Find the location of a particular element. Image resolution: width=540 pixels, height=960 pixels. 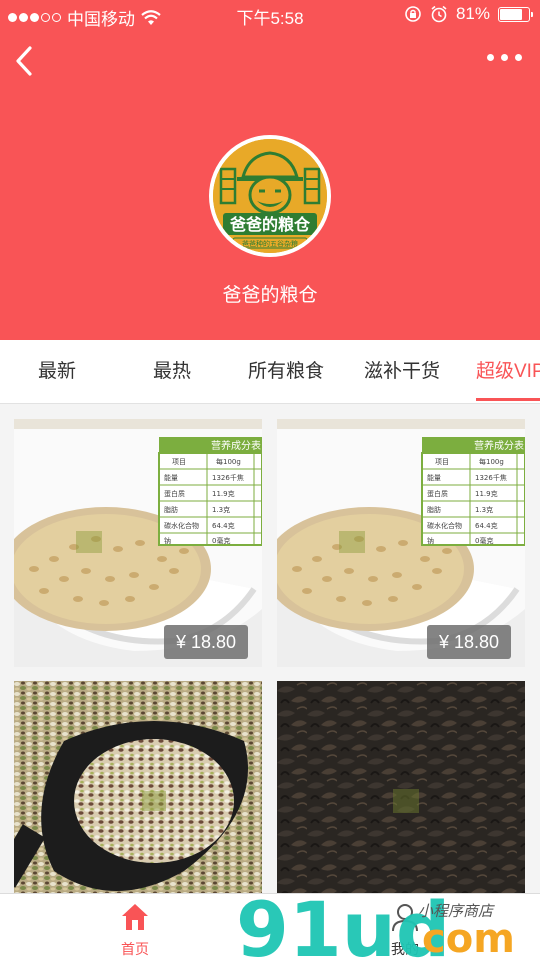

battery-percent: 81% is located at coordinates (472, 13).